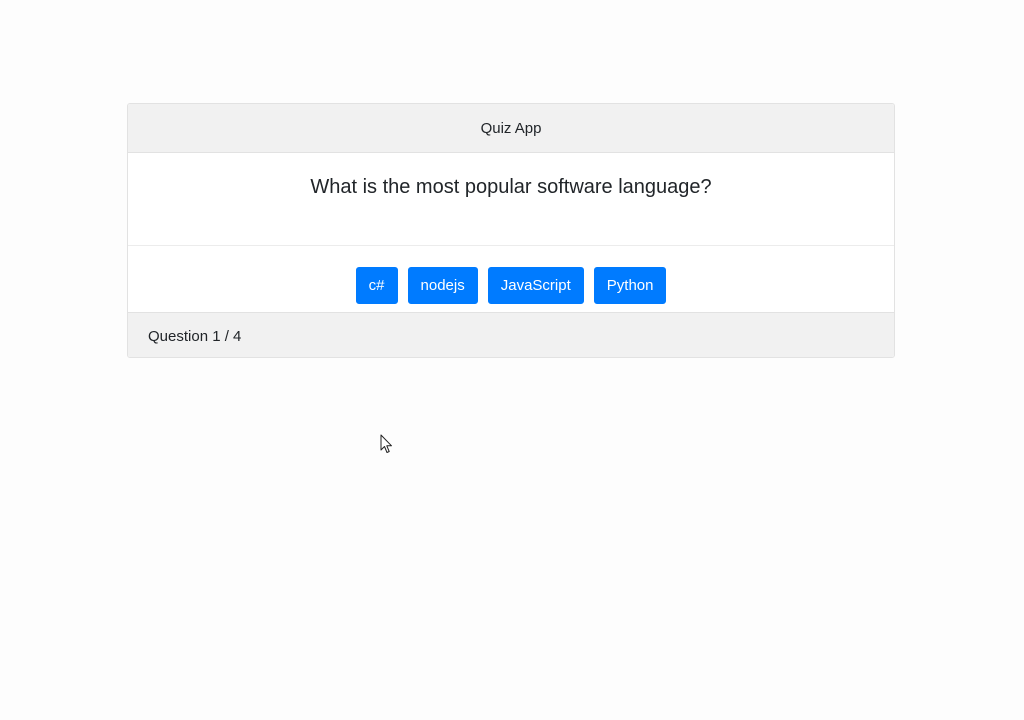  What do you see at coordinates (195, 336) in the screenshot?
I see `question-progress: Question 1 / 4` at bounding box center [195, 336].